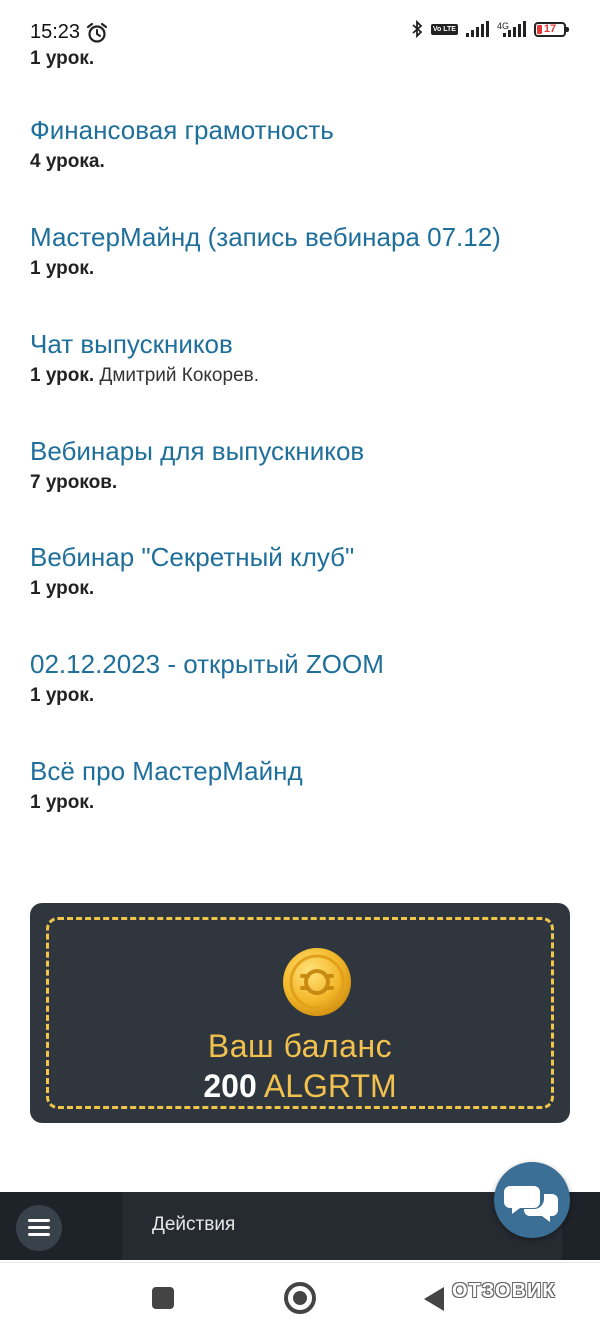 This screenshot has height=1334, width=600. I want to click on list-item: 02.12.2023 - открытый ZOOM 1 урок., so click(310, 678).